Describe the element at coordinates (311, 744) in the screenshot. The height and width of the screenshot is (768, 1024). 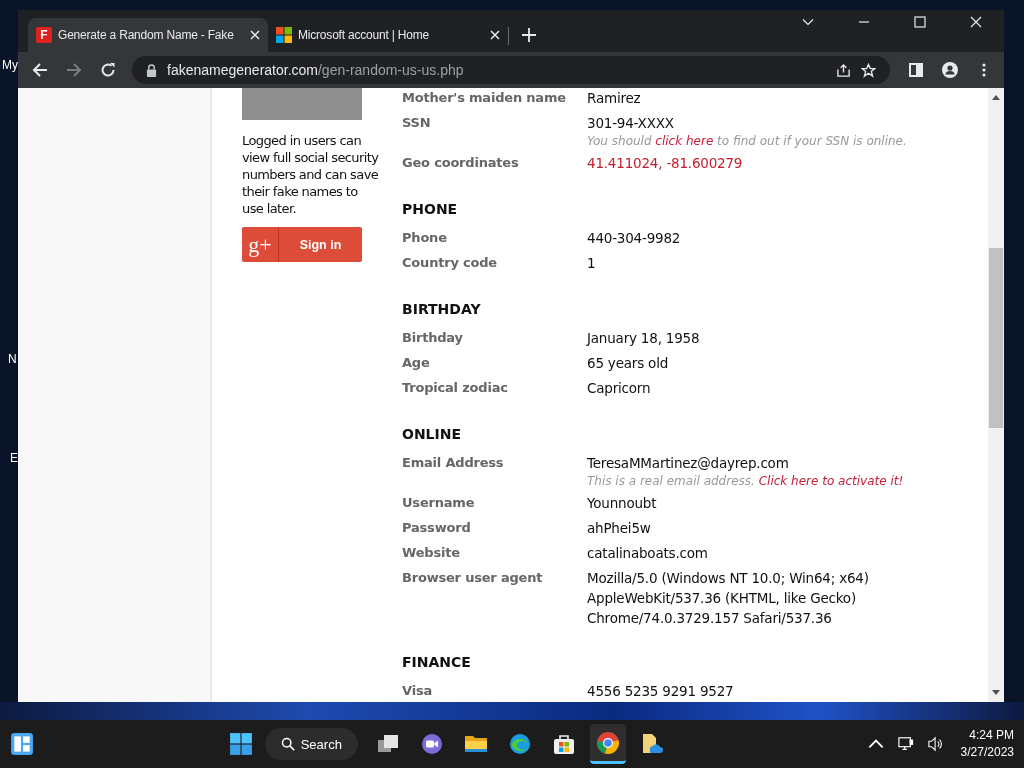
I see `taskbar-search: Search` at that location.